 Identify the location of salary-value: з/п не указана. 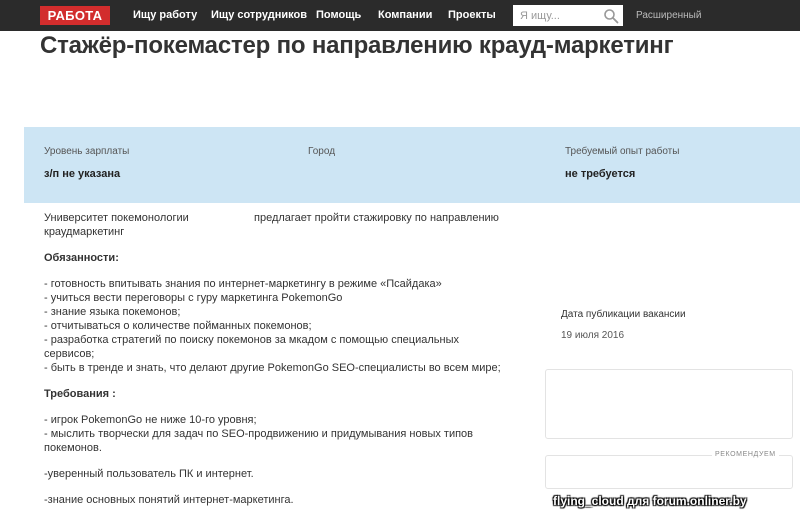
(82, 174).